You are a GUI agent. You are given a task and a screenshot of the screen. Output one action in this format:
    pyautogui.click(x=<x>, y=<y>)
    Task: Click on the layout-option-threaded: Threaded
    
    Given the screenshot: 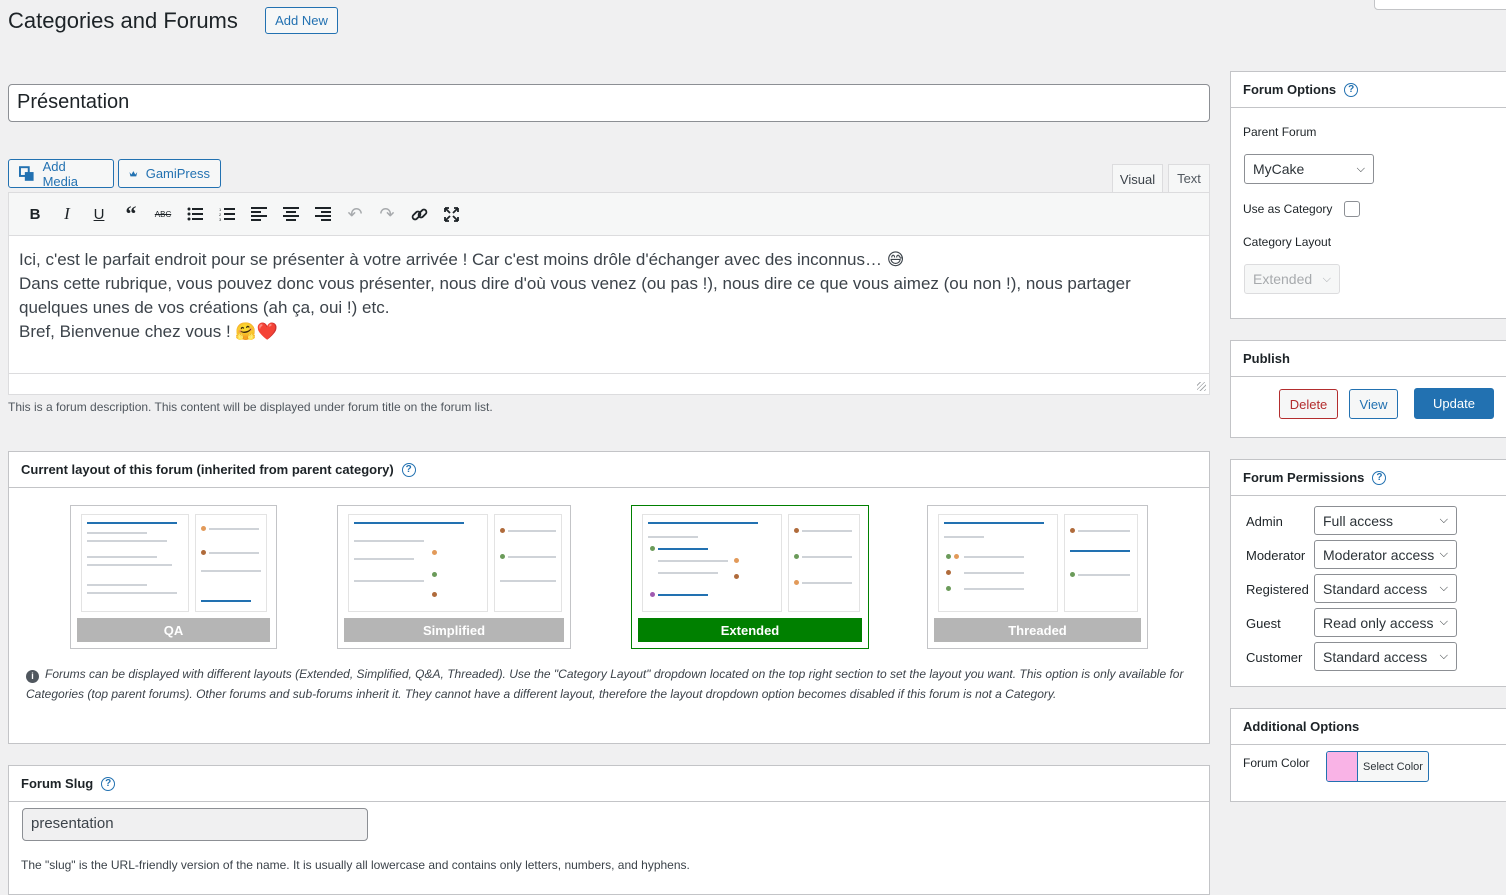 What is the action you would take?
    pyautogui.click(x=1037, y=577)
    